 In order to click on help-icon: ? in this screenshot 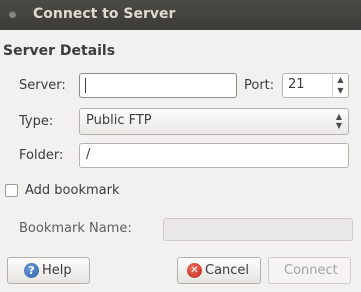, I will do `click(31, 270)`.